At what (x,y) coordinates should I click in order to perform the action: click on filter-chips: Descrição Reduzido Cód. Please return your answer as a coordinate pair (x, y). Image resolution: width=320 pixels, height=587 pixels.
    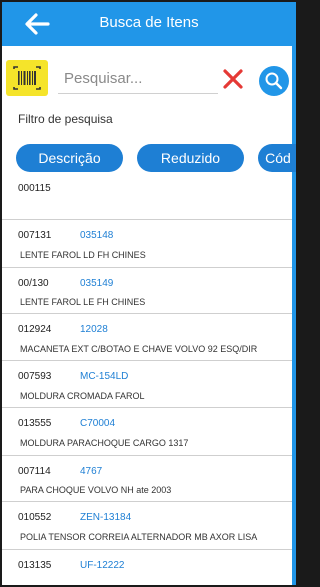
    Looking at the image, I should click on (149, 158).